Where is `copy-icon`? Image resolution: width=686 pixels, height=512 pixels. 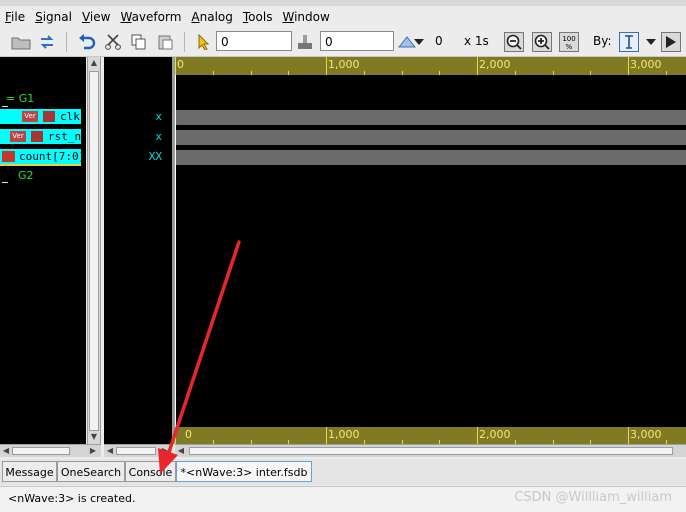 copy-icon is located at coordinates (139, 42).